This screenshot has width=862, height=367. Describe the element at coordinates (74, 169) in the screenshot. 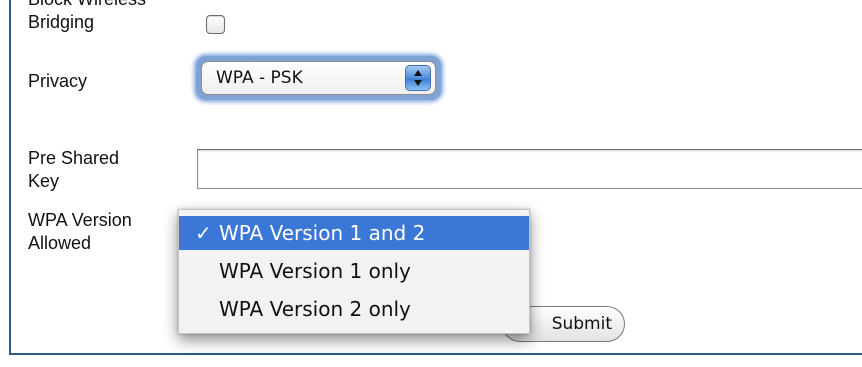

I see `pre-shared-key-label: Pre Shared Key` at that location.